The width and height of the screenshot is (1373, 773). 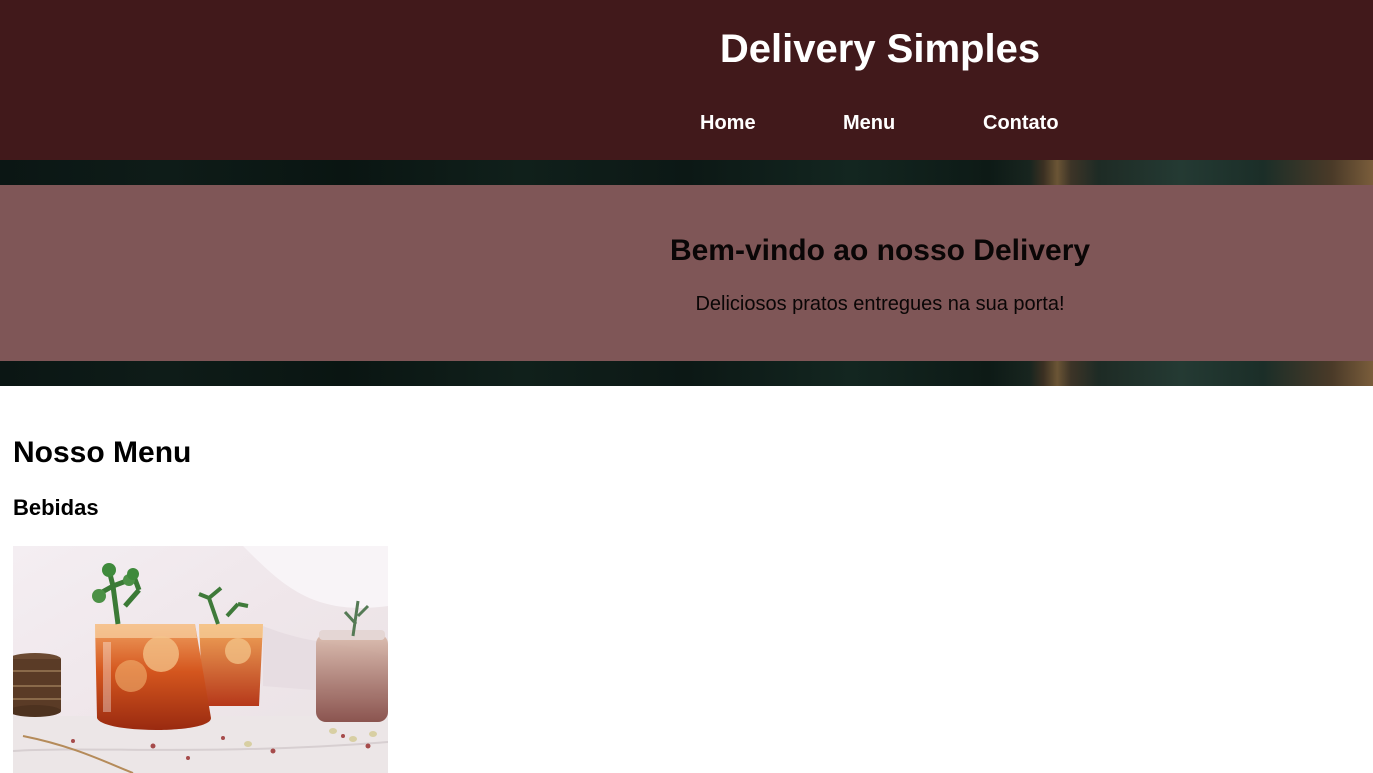 I want to click on nav-link-contato: Contato, so click(x=1021, y=123).